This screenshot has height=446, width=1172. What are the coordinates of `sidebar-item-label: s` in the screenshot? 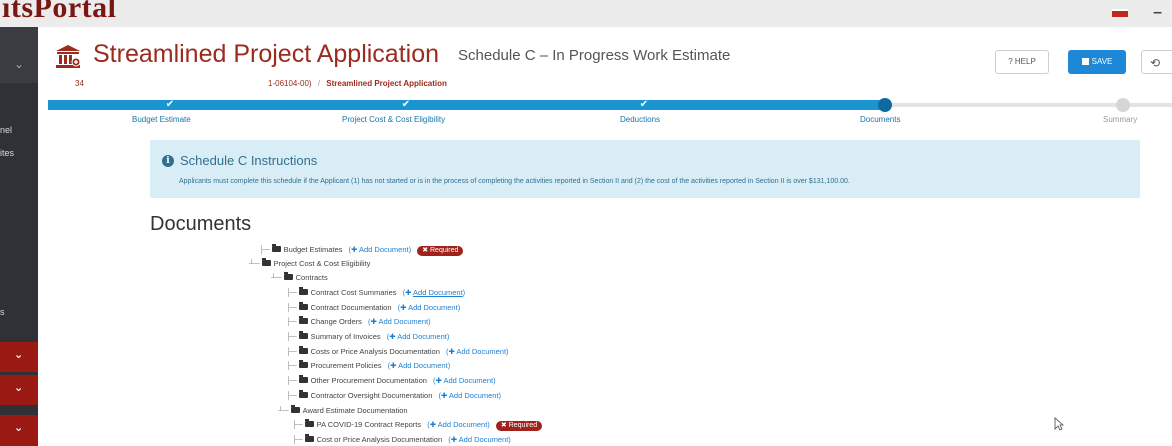 It's located at (2, 312).